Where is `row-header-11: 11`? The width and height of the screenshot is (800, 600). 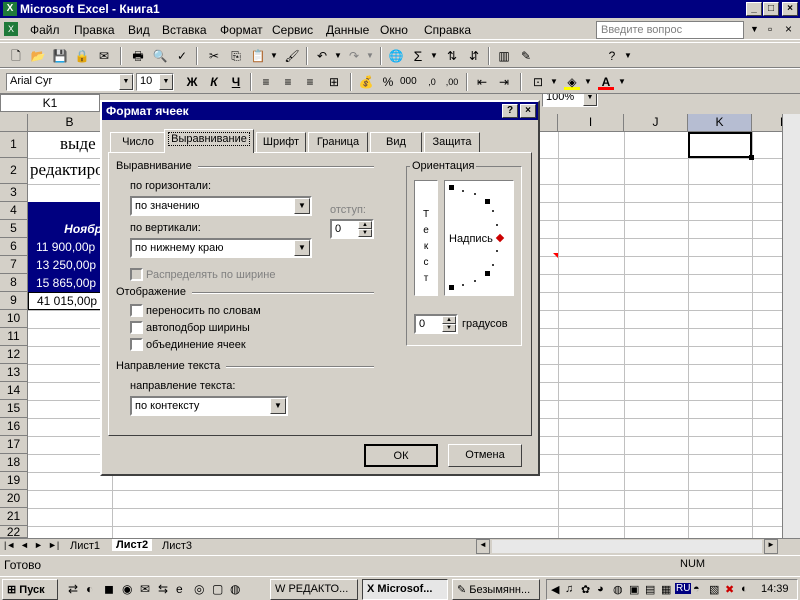 row-header-11: 11 is located at coordinates (14, 337).